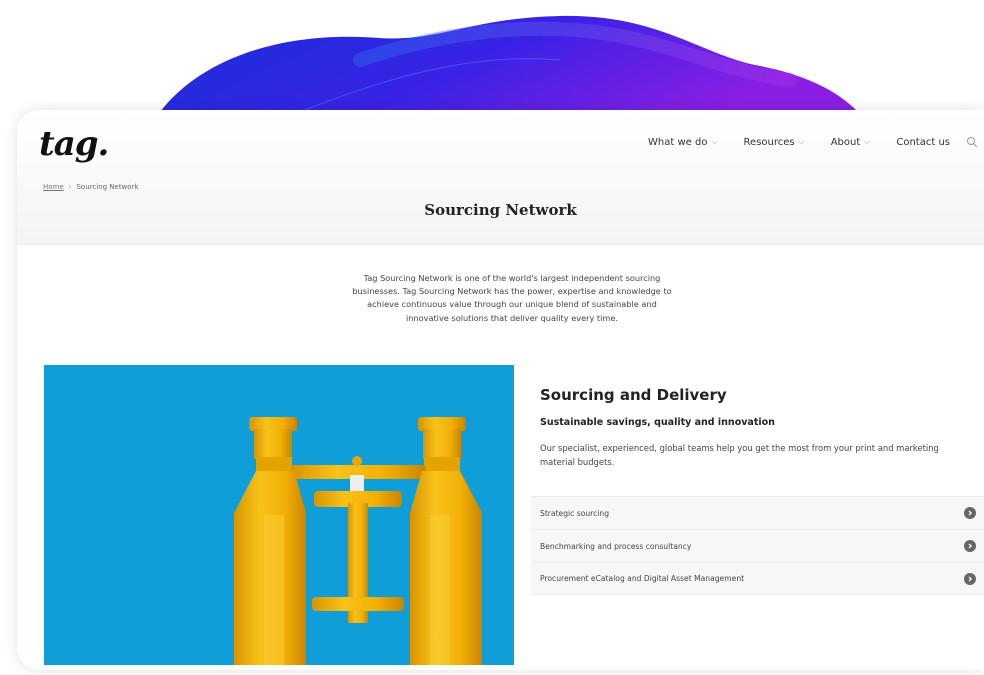 This screenshot has width=984, height=675. I want to click on breadcrumb: Home › Sourcing Network, so click(91, 187).